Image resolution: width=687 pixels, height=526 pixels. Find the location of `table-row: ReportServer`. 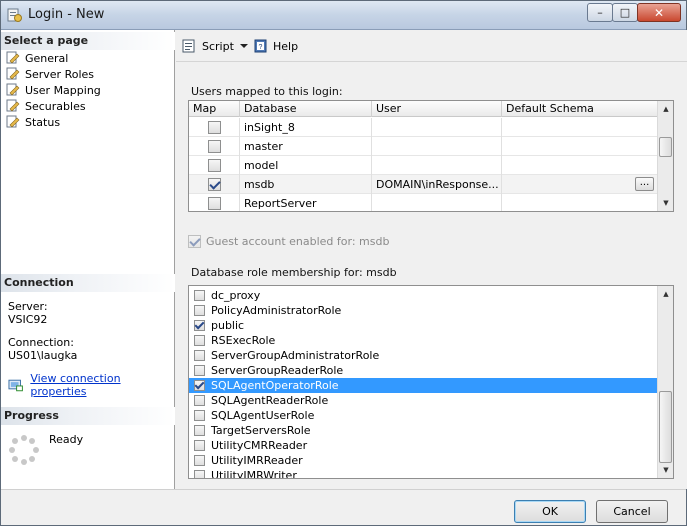

table-row: ReportServer is located at coordinates (424, 202).